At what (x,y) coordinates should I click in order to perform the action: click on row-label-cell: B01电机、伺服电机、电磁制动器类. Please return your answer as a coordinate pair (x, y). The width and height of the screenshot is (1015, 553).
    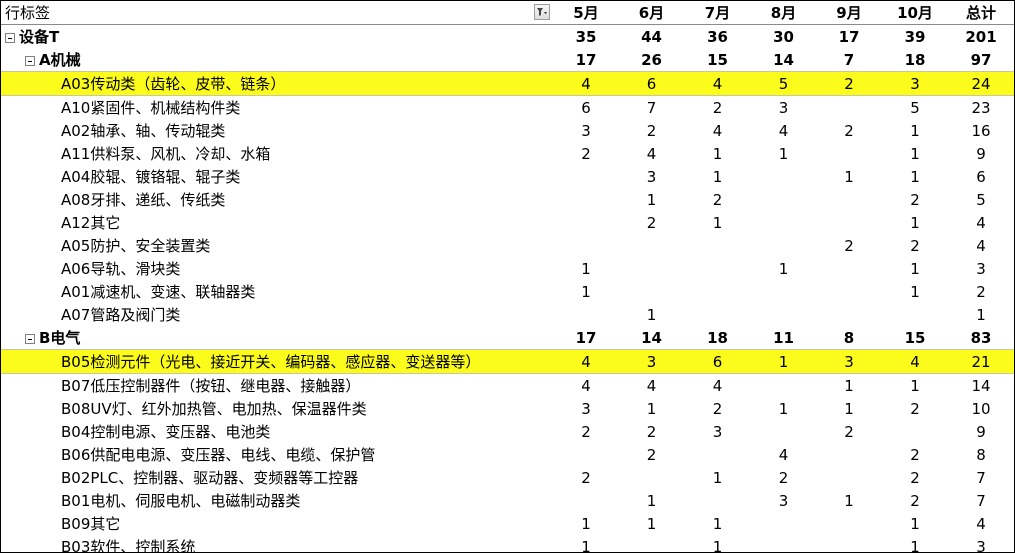
    Looking at the image, I should click on (277, 500).